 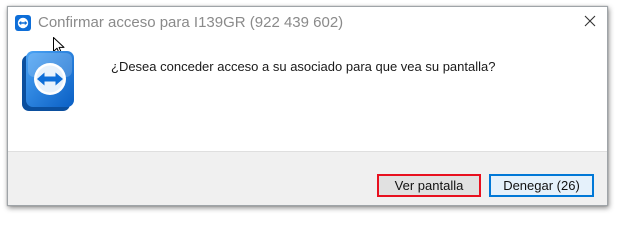 I want to click on deny-button: Denegar (26), so click(x=541, y=185).